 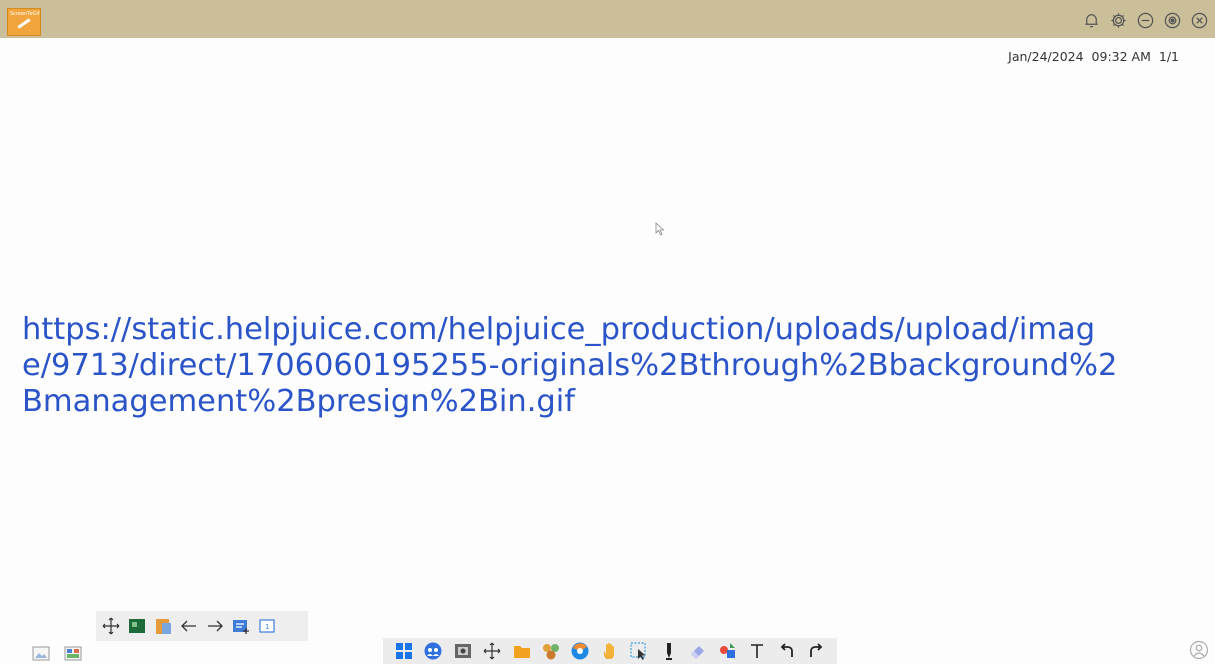 I want to click on arrow-right-icon, so click(x=215, y=626).